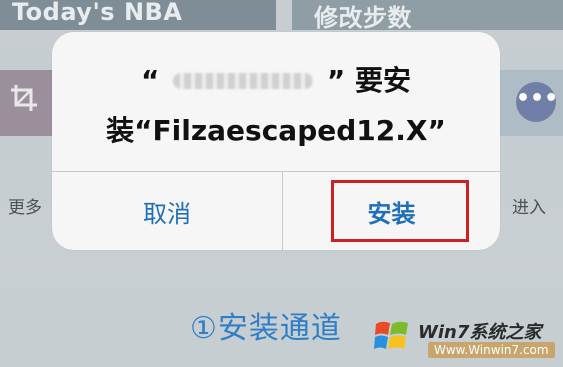 Image resolution: width=563 pixels, height=367 pixels. Describe the element at coordinates (290, 130) in the screenshot. I see `package-name: Filzaescaped12.X` at that location.